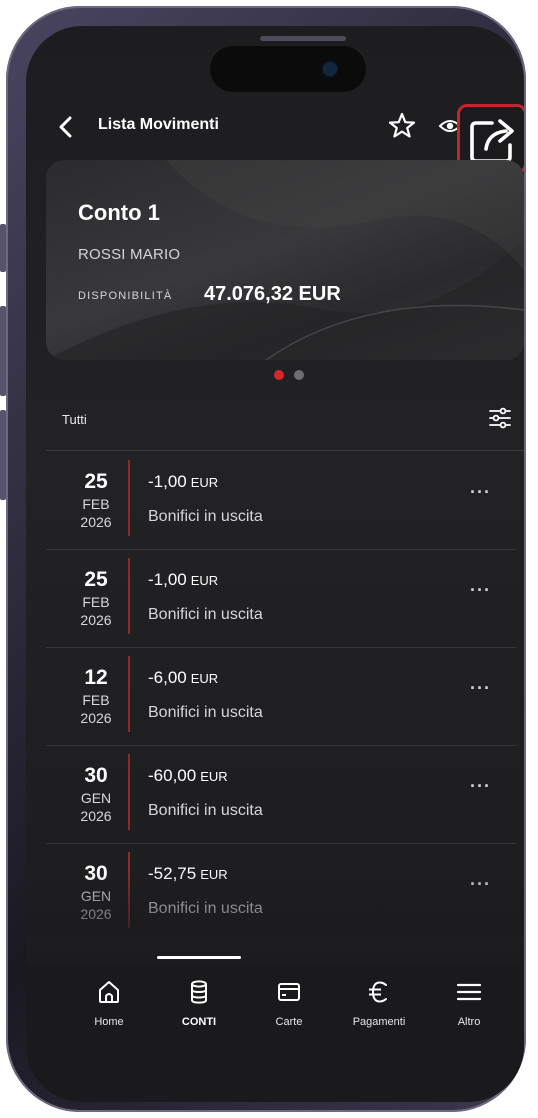 Image resolution: width=538 pixels, height=1118 pixels. Describe the element at coordinates (299, 375) in the screenshot. I see `pager-dot` at that location.